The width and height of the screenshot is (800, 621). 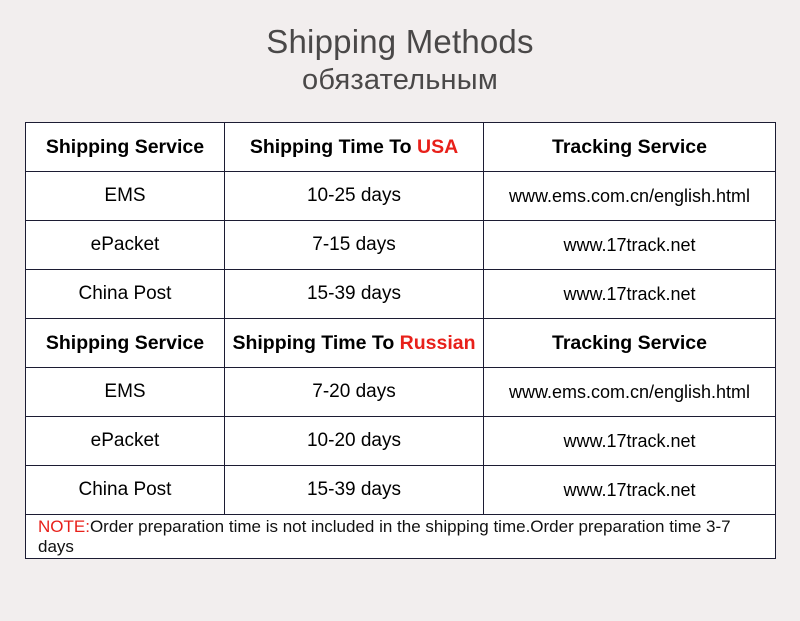 What do you see at coordinates (64, 526) in the screenshot?
I see `note-label: NOTE:` at bounding box center [64, 526].